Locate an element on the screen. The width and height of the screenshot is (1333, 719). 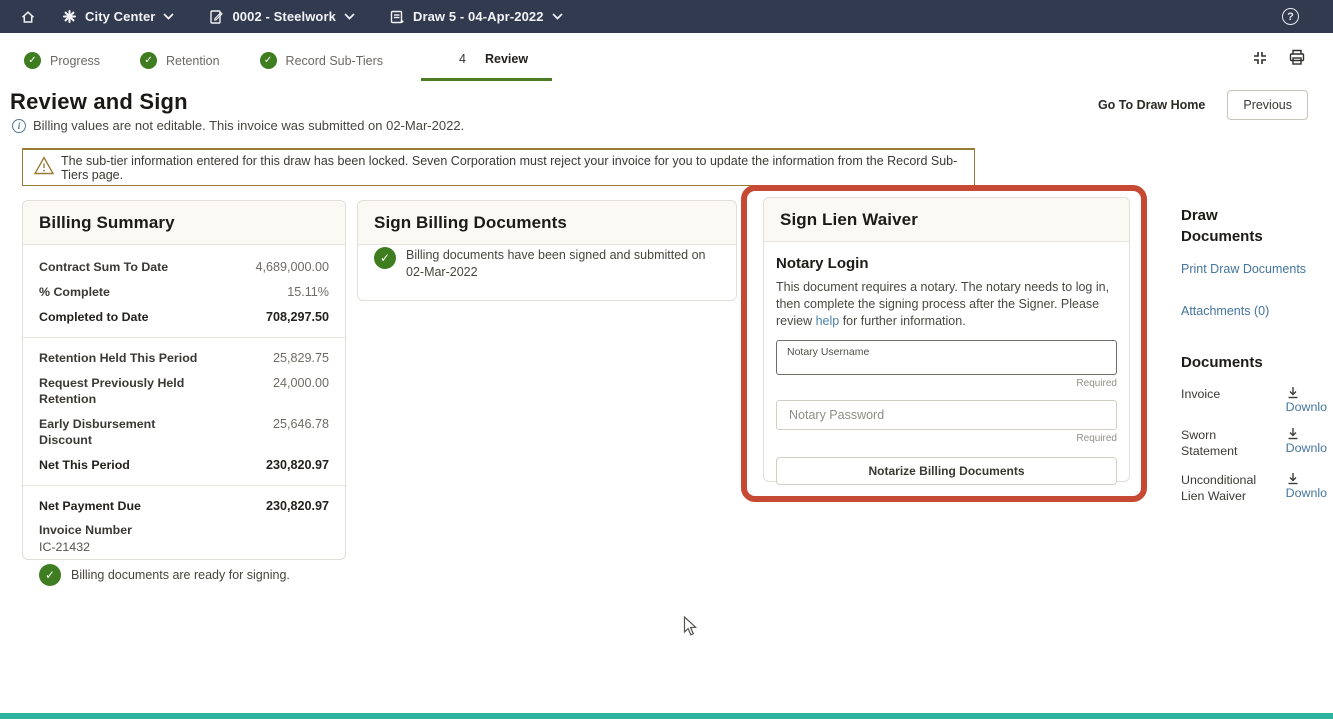
notary-password-field is located at coordinates (946, 415).